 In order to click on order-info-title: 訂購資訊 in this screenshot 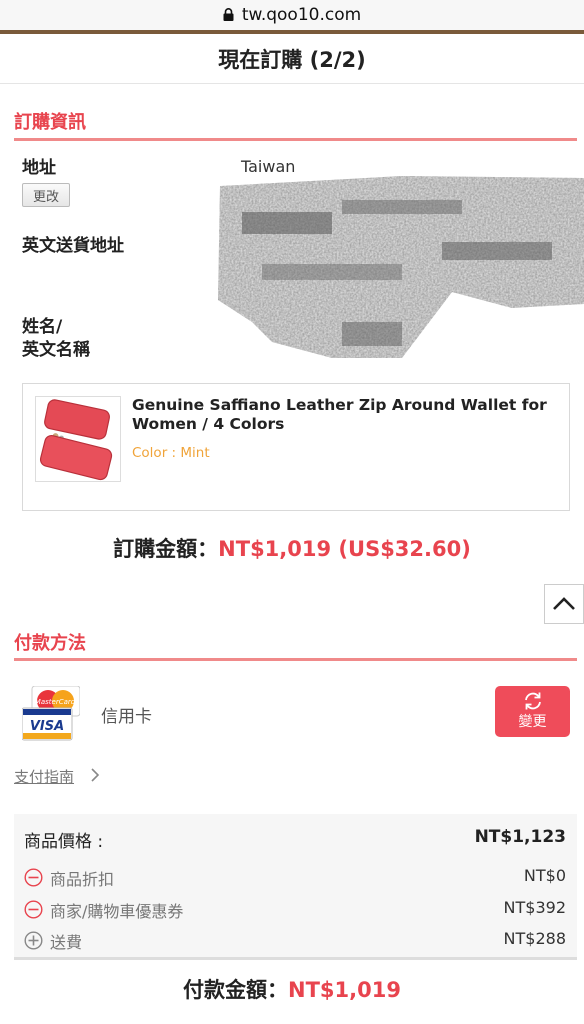, I will do `click(50, 122)`.